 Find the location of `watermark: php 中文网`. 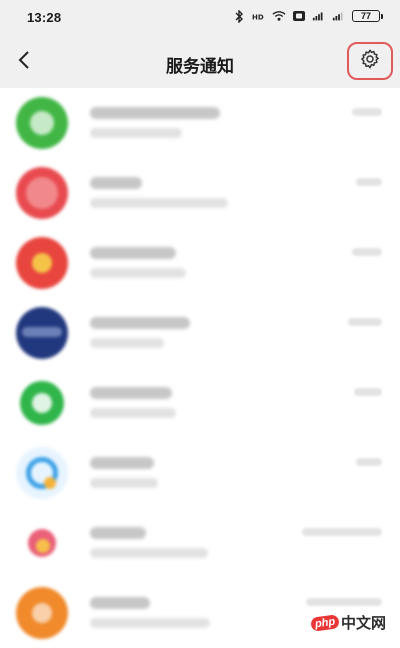

watermark: php 中文网 is located at coordinates (347, 622).